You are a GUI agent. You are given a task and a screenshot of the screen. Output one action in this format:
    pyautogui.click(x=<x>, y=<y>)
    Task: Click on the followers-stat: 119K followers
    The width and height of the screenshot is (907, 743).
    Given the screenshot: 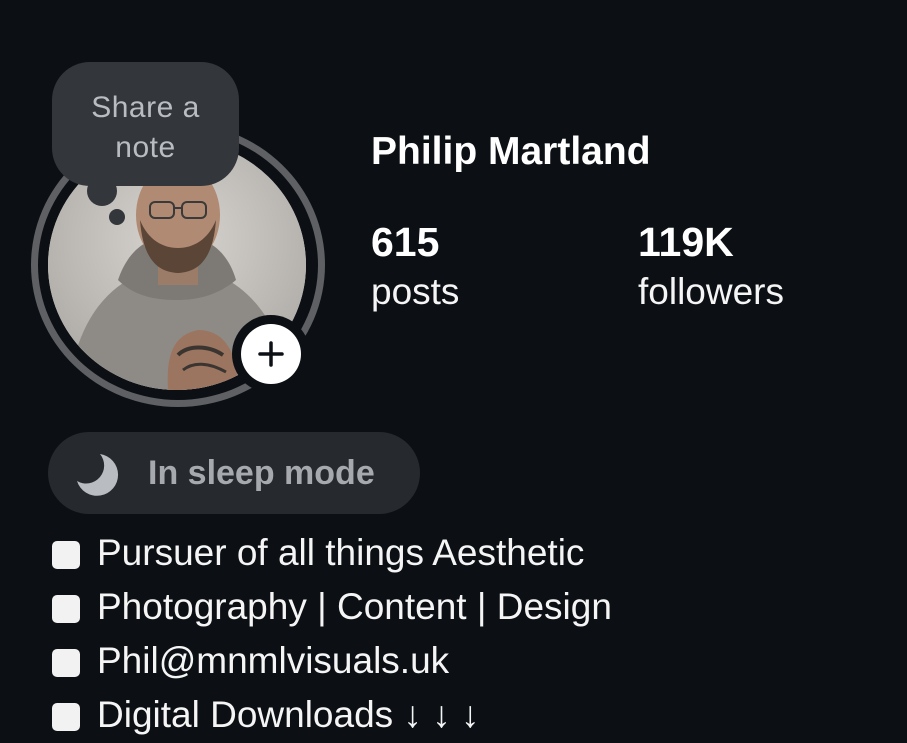 What is the action you would take?
    pyautogui.click(x=711, y=268)
    